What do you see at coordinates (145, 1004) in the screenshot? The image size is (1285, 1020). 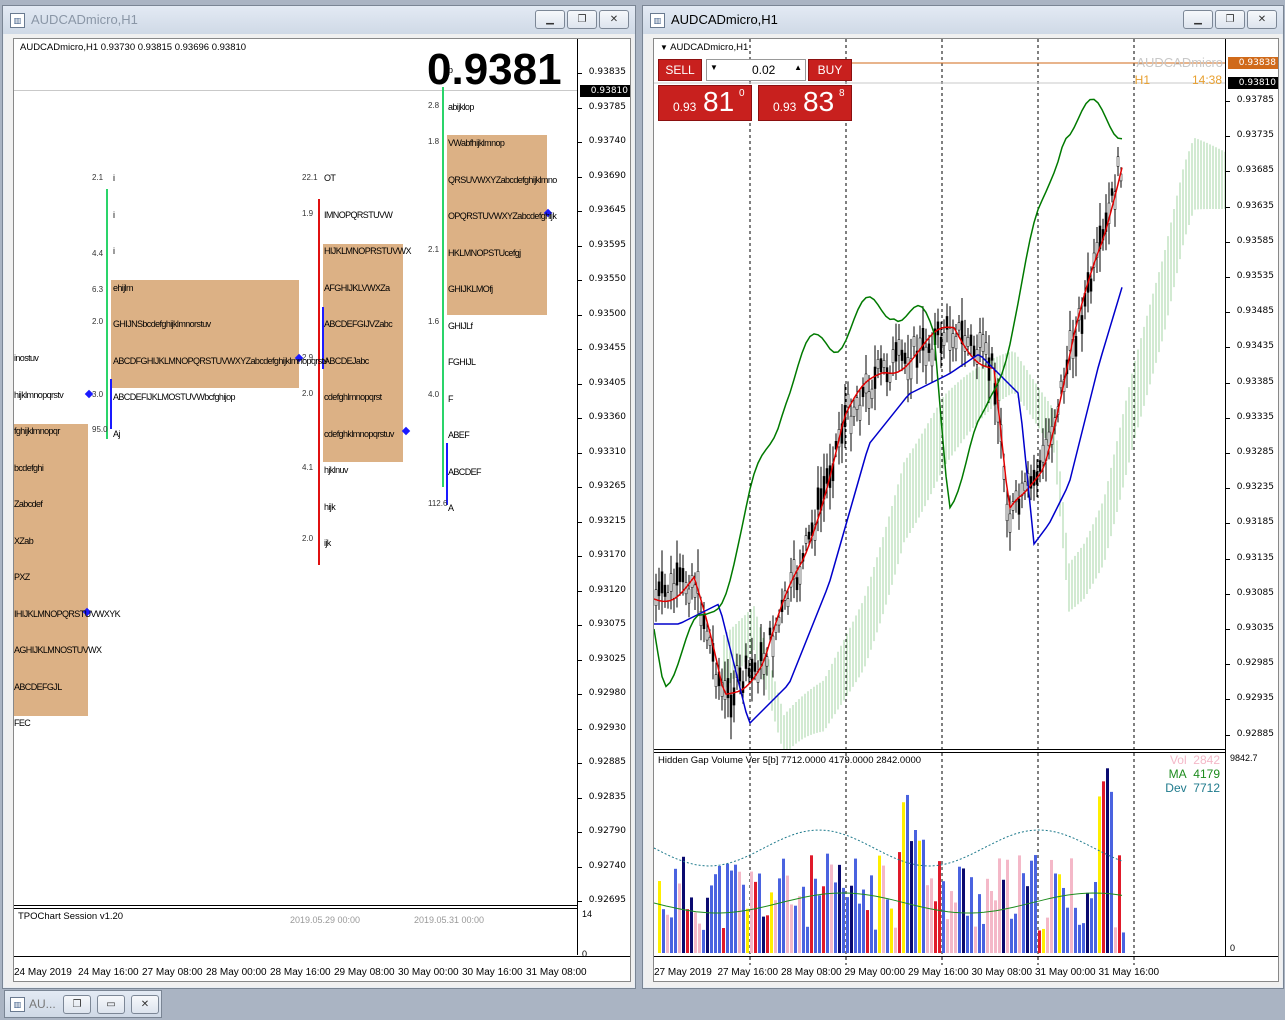 I see `taskbar-close-button: ✕` at bounding box center [145, 1004].